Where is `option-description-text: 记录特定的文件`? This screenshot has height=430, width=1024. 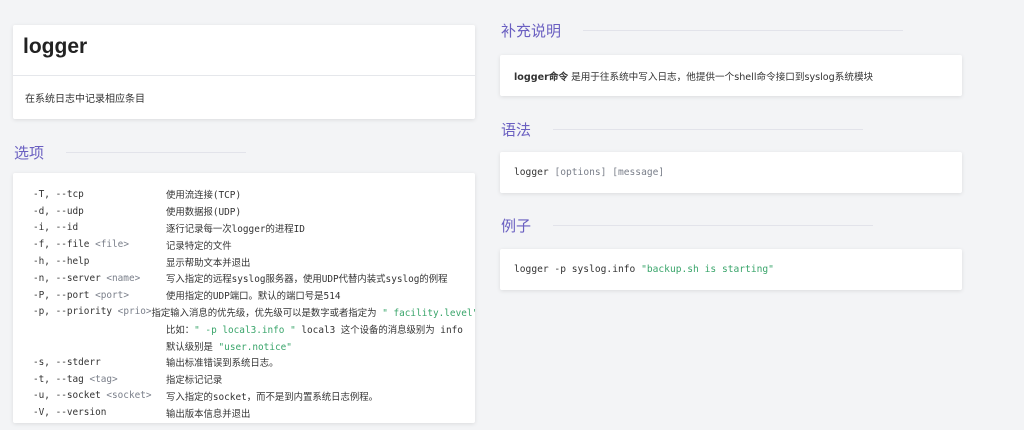
option-description-text: 记录特定的文件 is located at coordinates (199, 246).